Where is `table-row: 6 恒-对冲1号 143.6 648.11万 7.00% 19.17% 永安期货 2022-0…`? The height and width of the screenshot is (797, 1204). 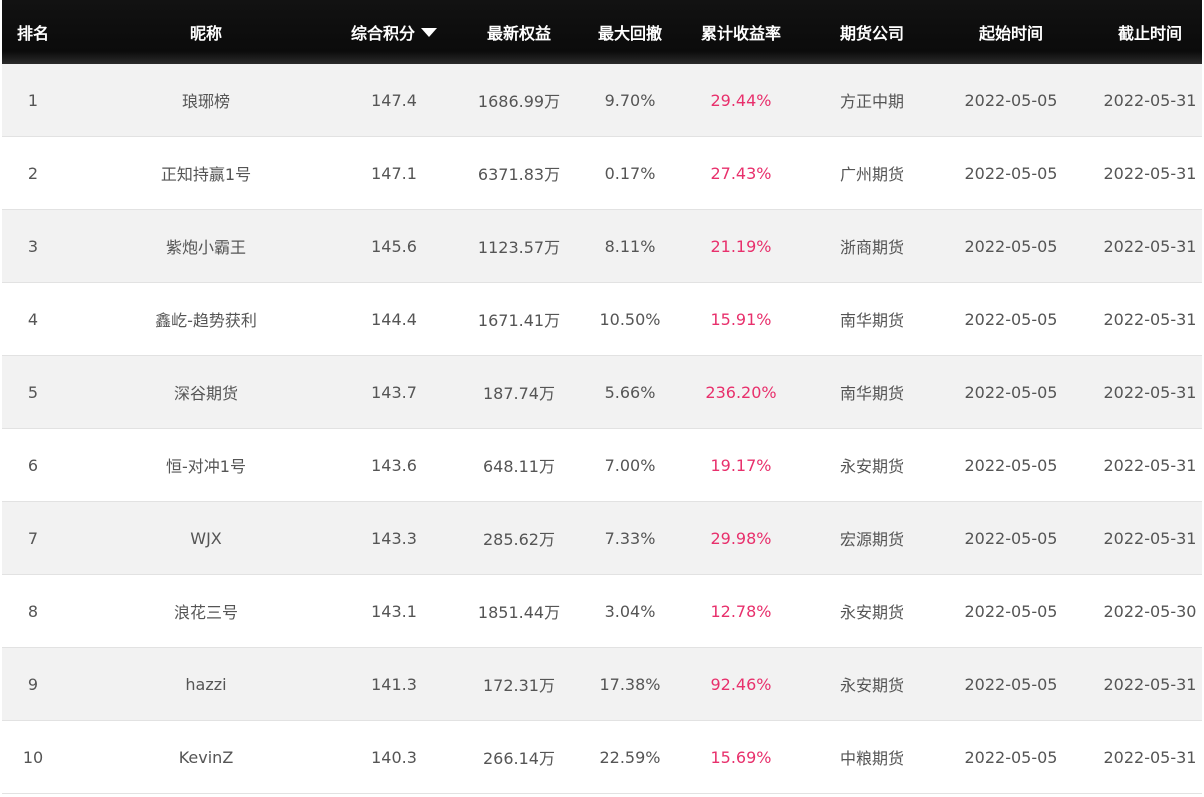
table-row: 6 恒-对冲1号 143.6 648.11万 7.00% 19.17% 永安期货 2022-0… is located at coordinates (602, 465).